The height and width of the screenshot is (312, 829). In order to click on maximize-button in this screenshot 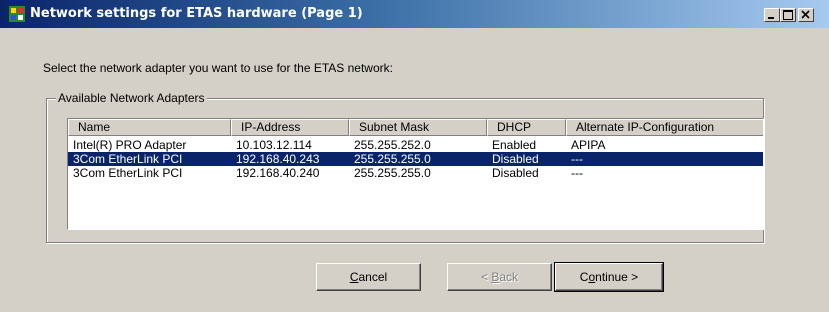, I will do `click(788, 15)`.